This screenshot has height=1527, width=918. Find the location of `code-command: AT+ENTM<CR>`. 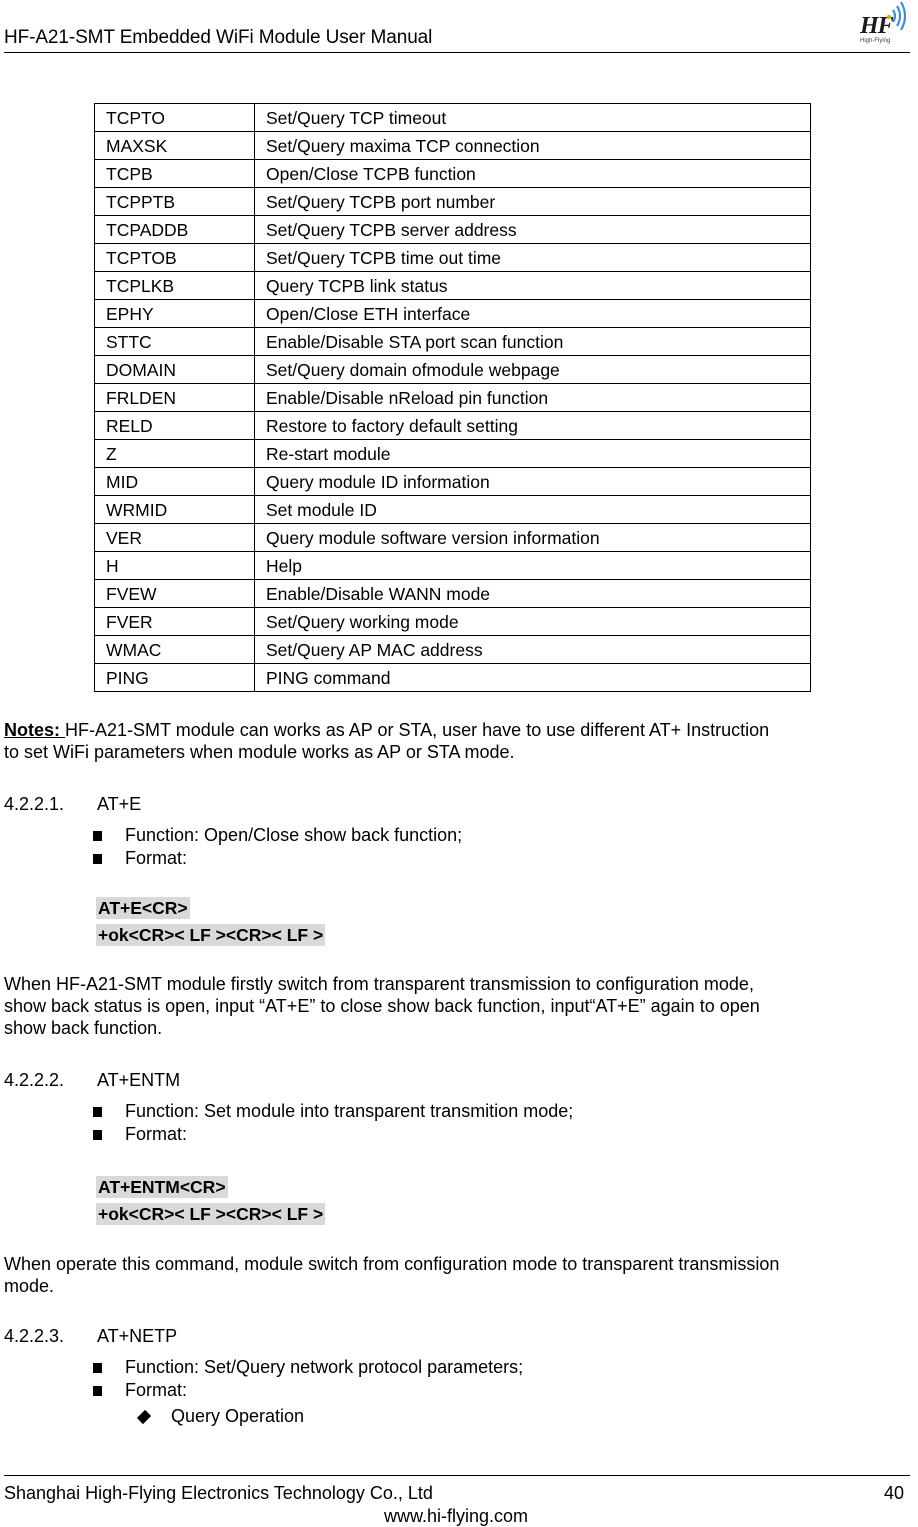

code-command: AT+ENTM<CR> is located at coordinates (162, 1187).